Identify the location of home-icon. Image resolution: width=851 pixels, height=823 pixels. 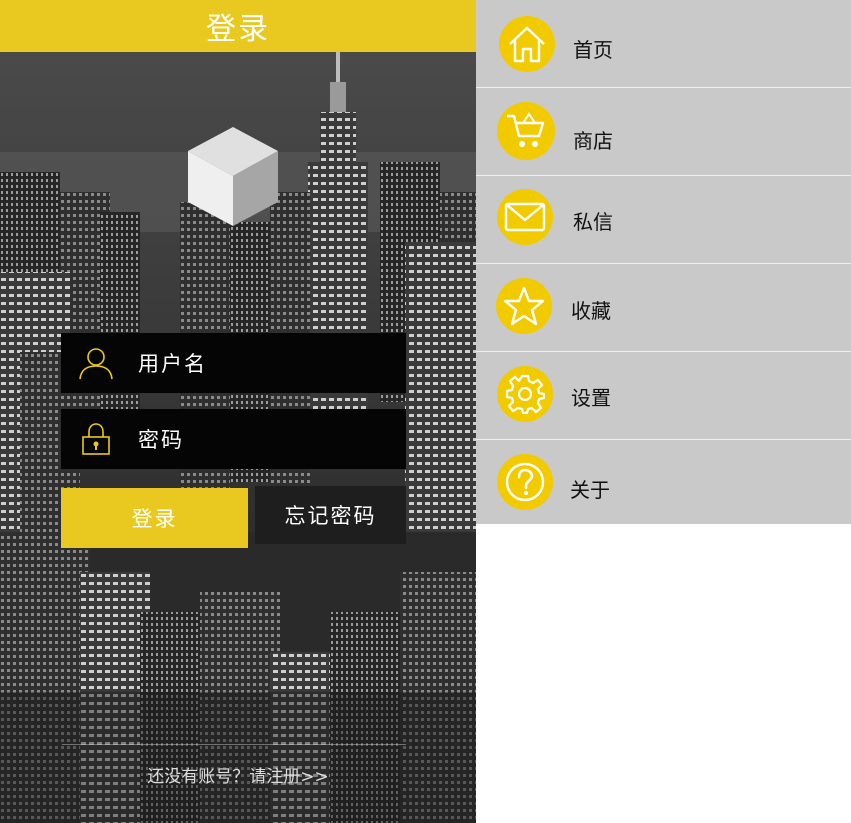
(527, 44).